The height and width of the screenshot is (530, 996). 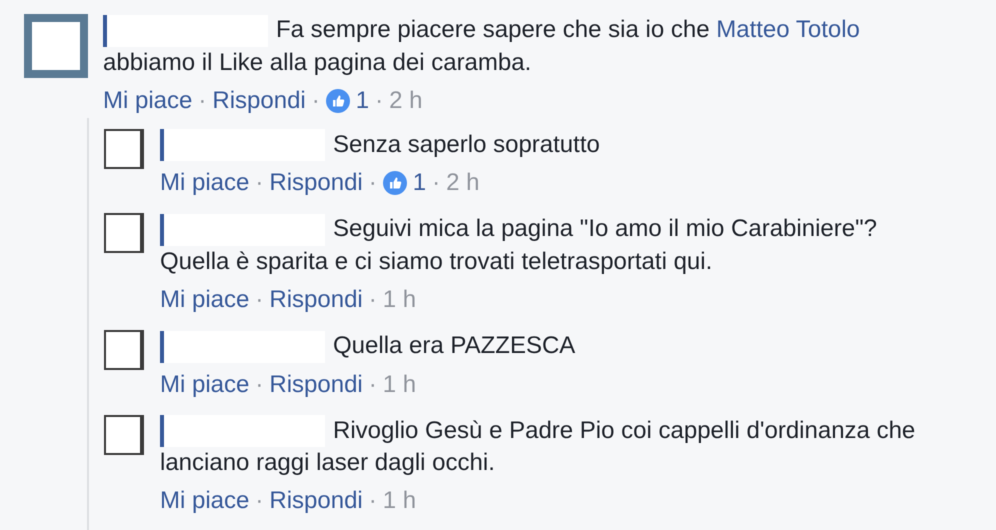 What do you see at coordinates (788, 29) in the screenshot?
I see `mention-link: Matteo Totolo` at bounding box center [788, 29].